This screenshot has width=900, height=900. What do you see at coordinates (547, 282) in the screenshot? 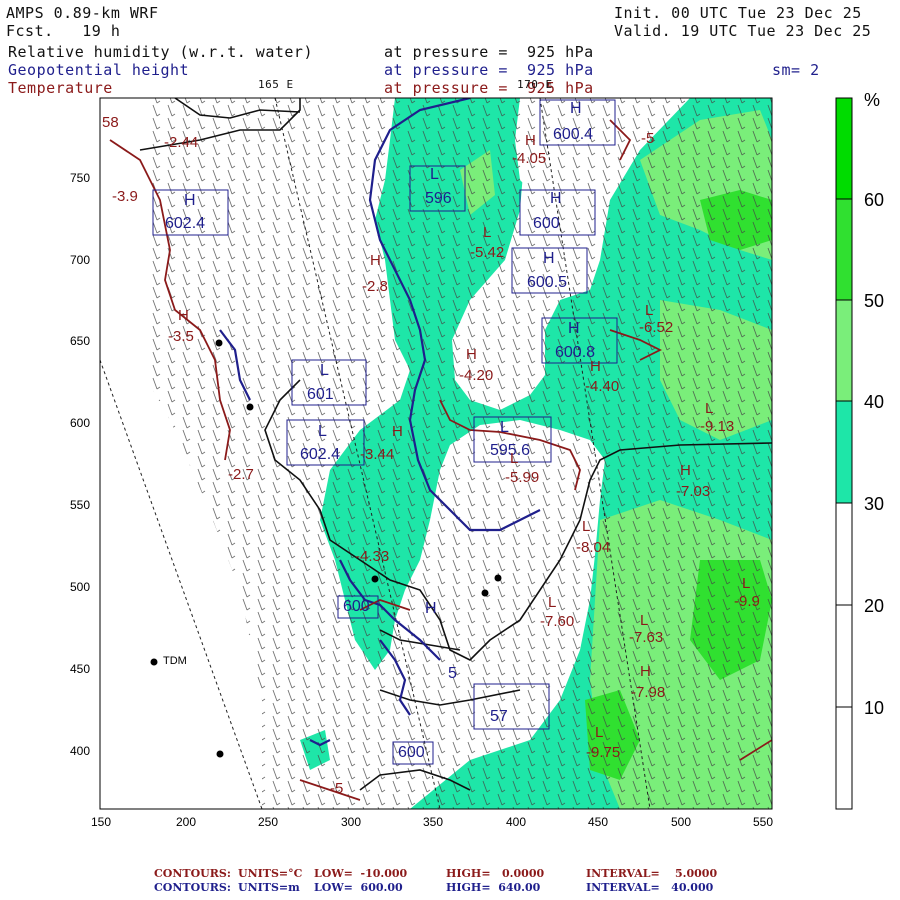
I see `height-value-4: 600.5` at bounding box center [547, 282].